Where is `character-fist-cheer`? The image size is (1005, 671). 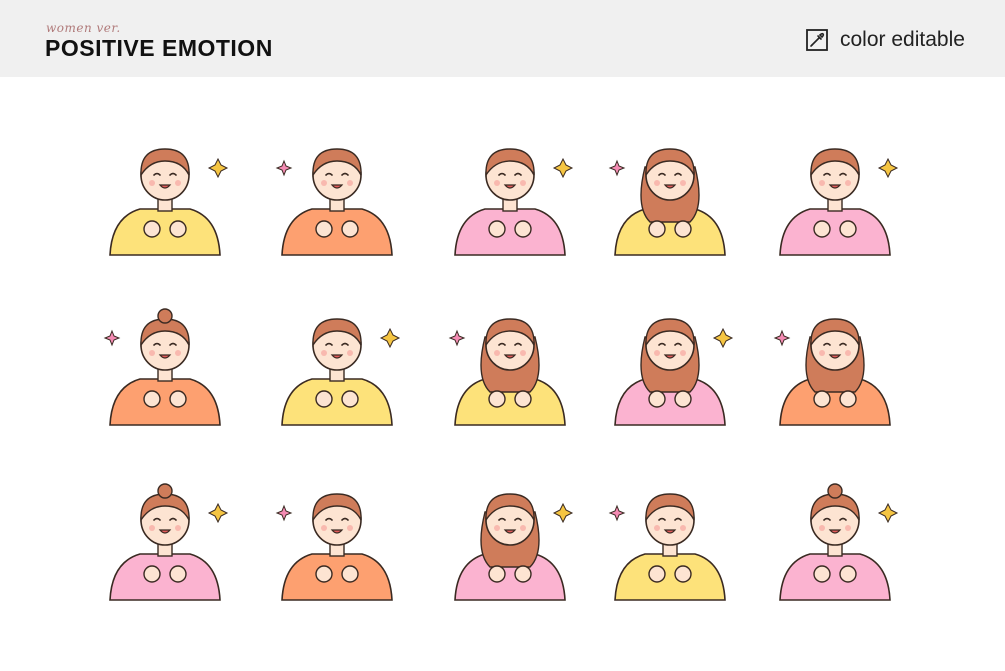 character-fist-cheer is located at coordinates (835, 367).